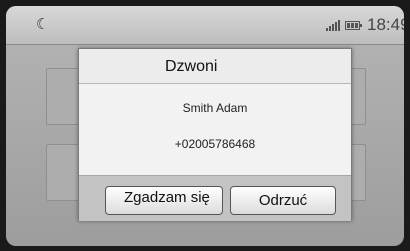 The image size is (410, 251). I want to click on caller-number: +02005786468, so click(215, 144).